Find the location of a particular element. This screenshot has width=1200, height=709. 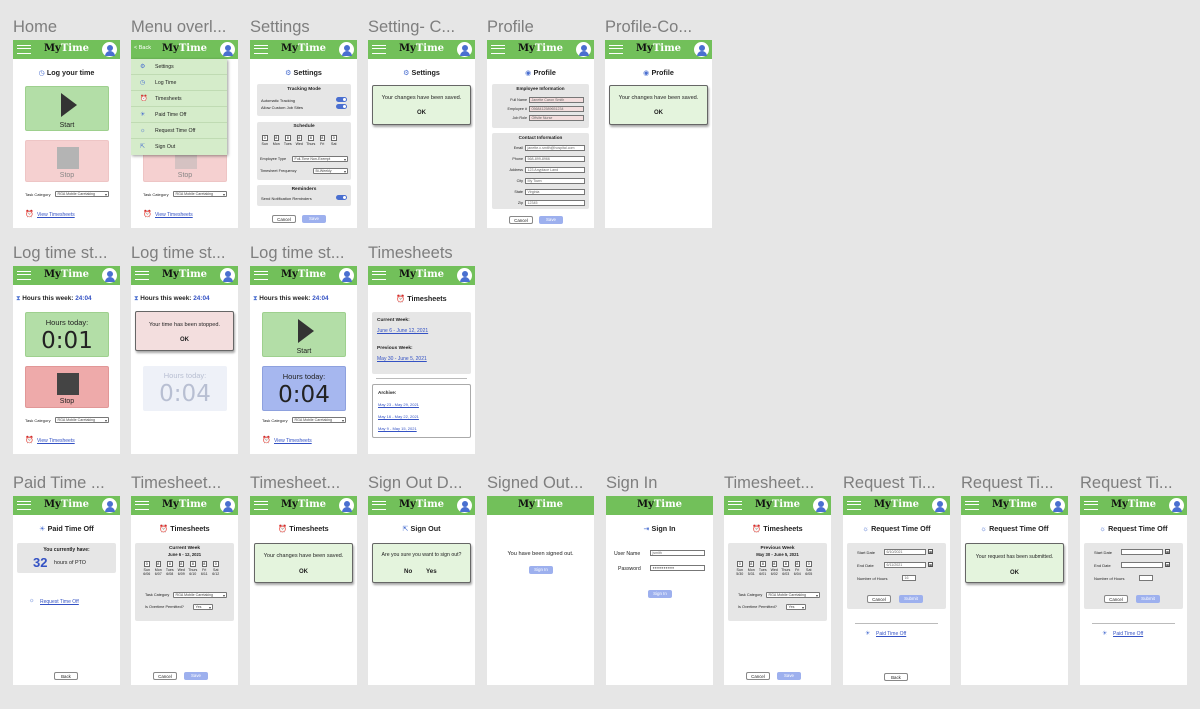

archive-link: May 9 - May 15, 2021 is located at coordinates (397, 428).